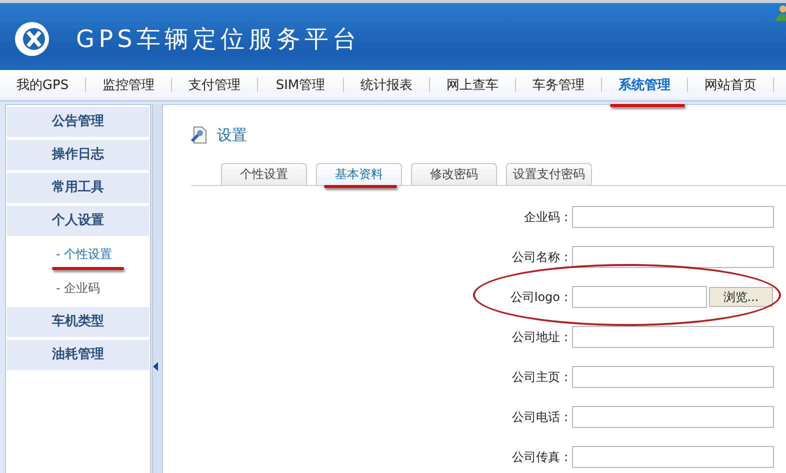 This screenshot has height=473, width=786. I want to click on nav-tab: 监控管理, so click(128, 85).